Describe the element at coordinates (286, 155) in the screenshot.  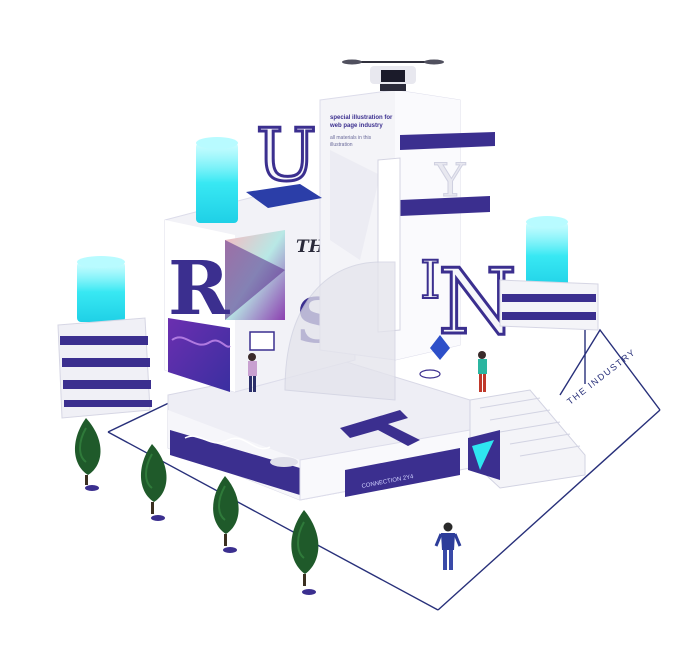
I see `letter-u: U` at that location.